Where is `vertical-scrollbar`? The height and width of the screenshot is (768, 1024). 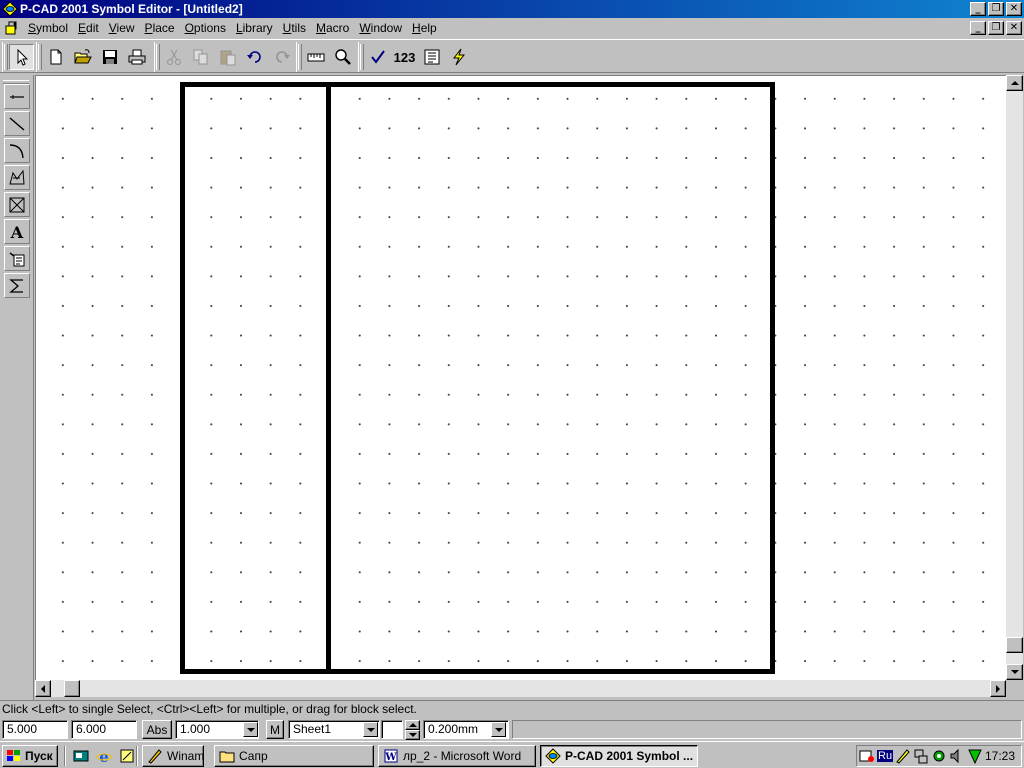
vertical-scrollbar is located at coordinates (1014, 377).